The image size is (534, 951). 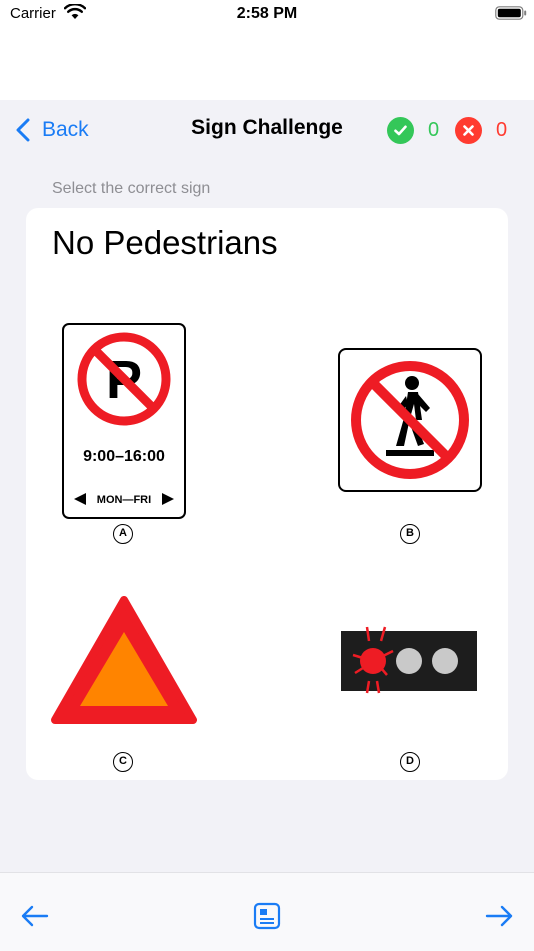 What do you see at coordinates (131, 188) in the screenshot?
I see `instruction-text: Select the correct sign` at bounding box center [131, 188].